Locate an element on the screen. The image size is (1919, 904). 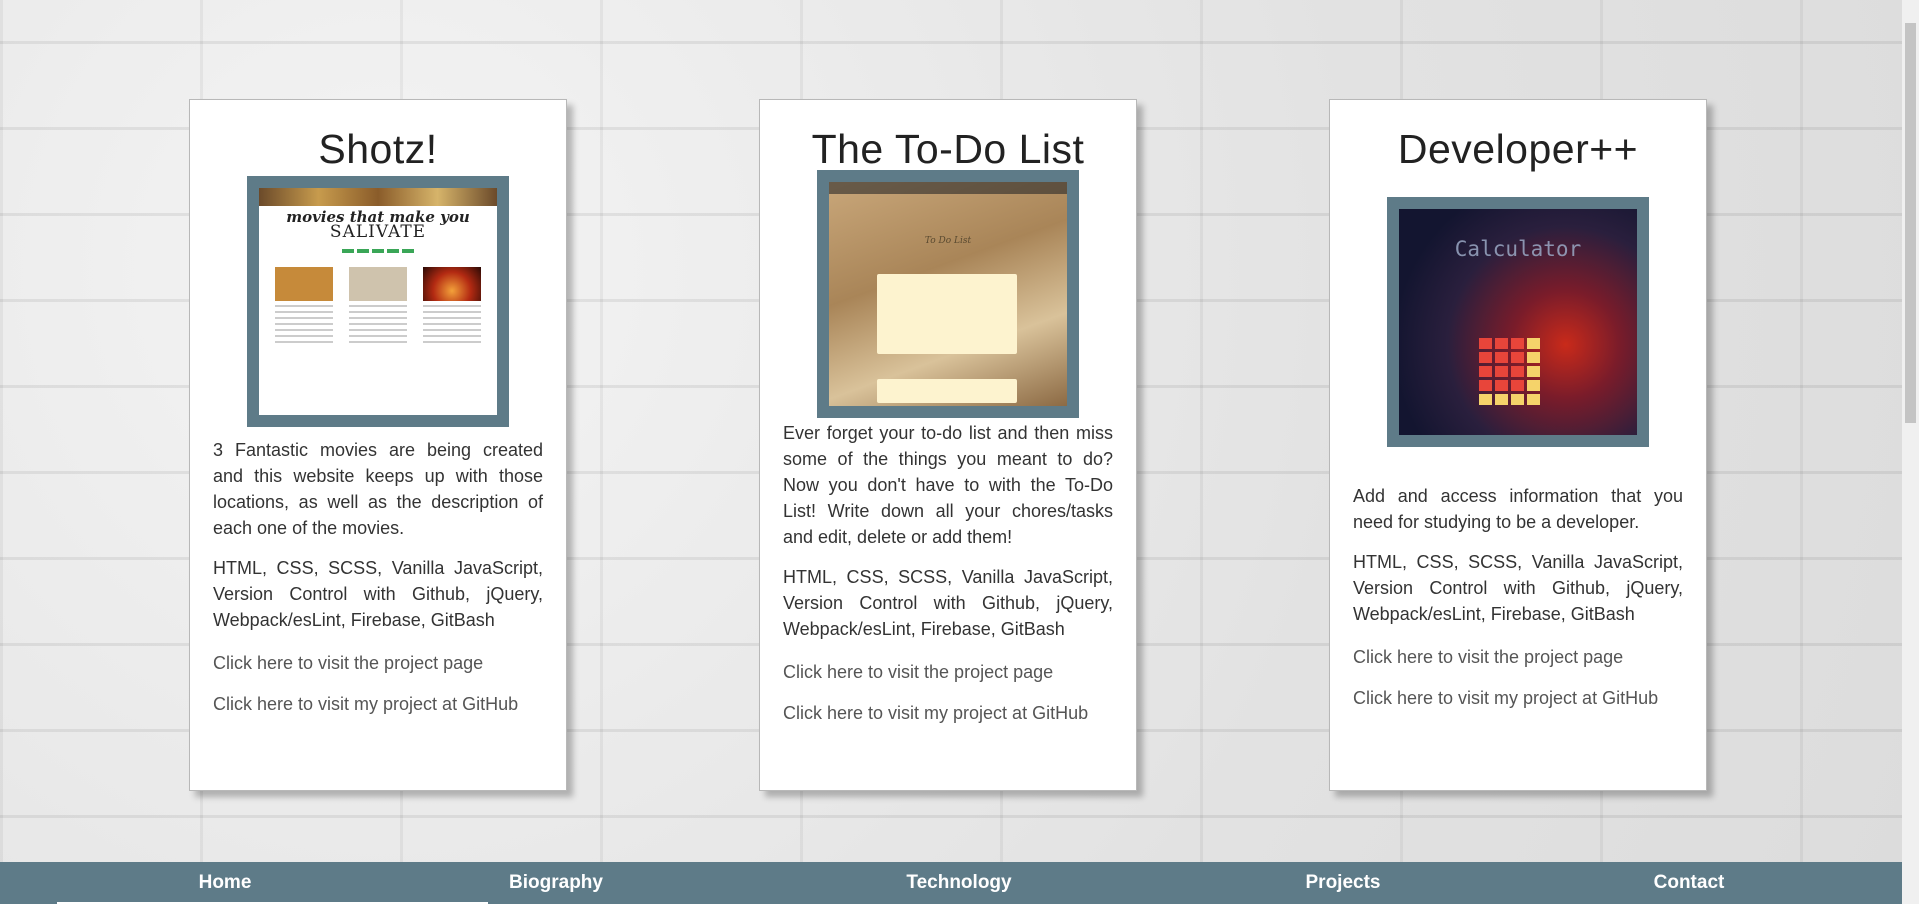
thumb-list-box is located at coordinates (947, 314).